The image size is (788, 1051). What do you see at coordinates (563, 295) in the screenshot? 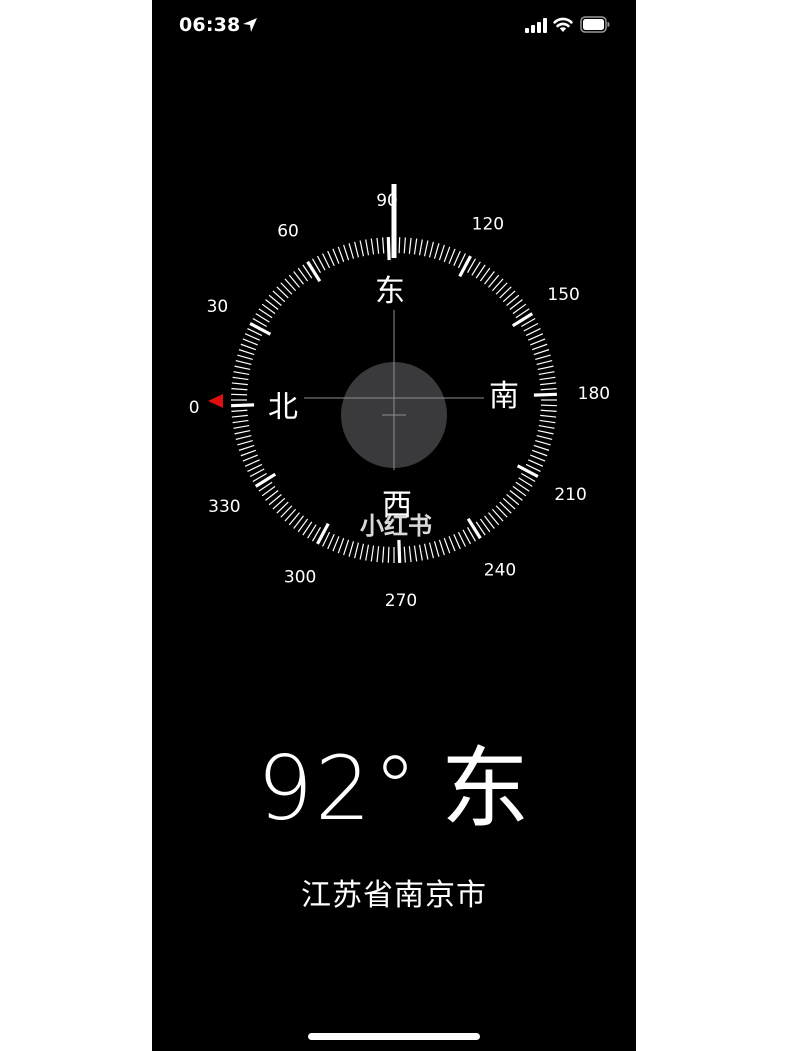
I see `degree-label: 150` at bounding box center [563, 295].